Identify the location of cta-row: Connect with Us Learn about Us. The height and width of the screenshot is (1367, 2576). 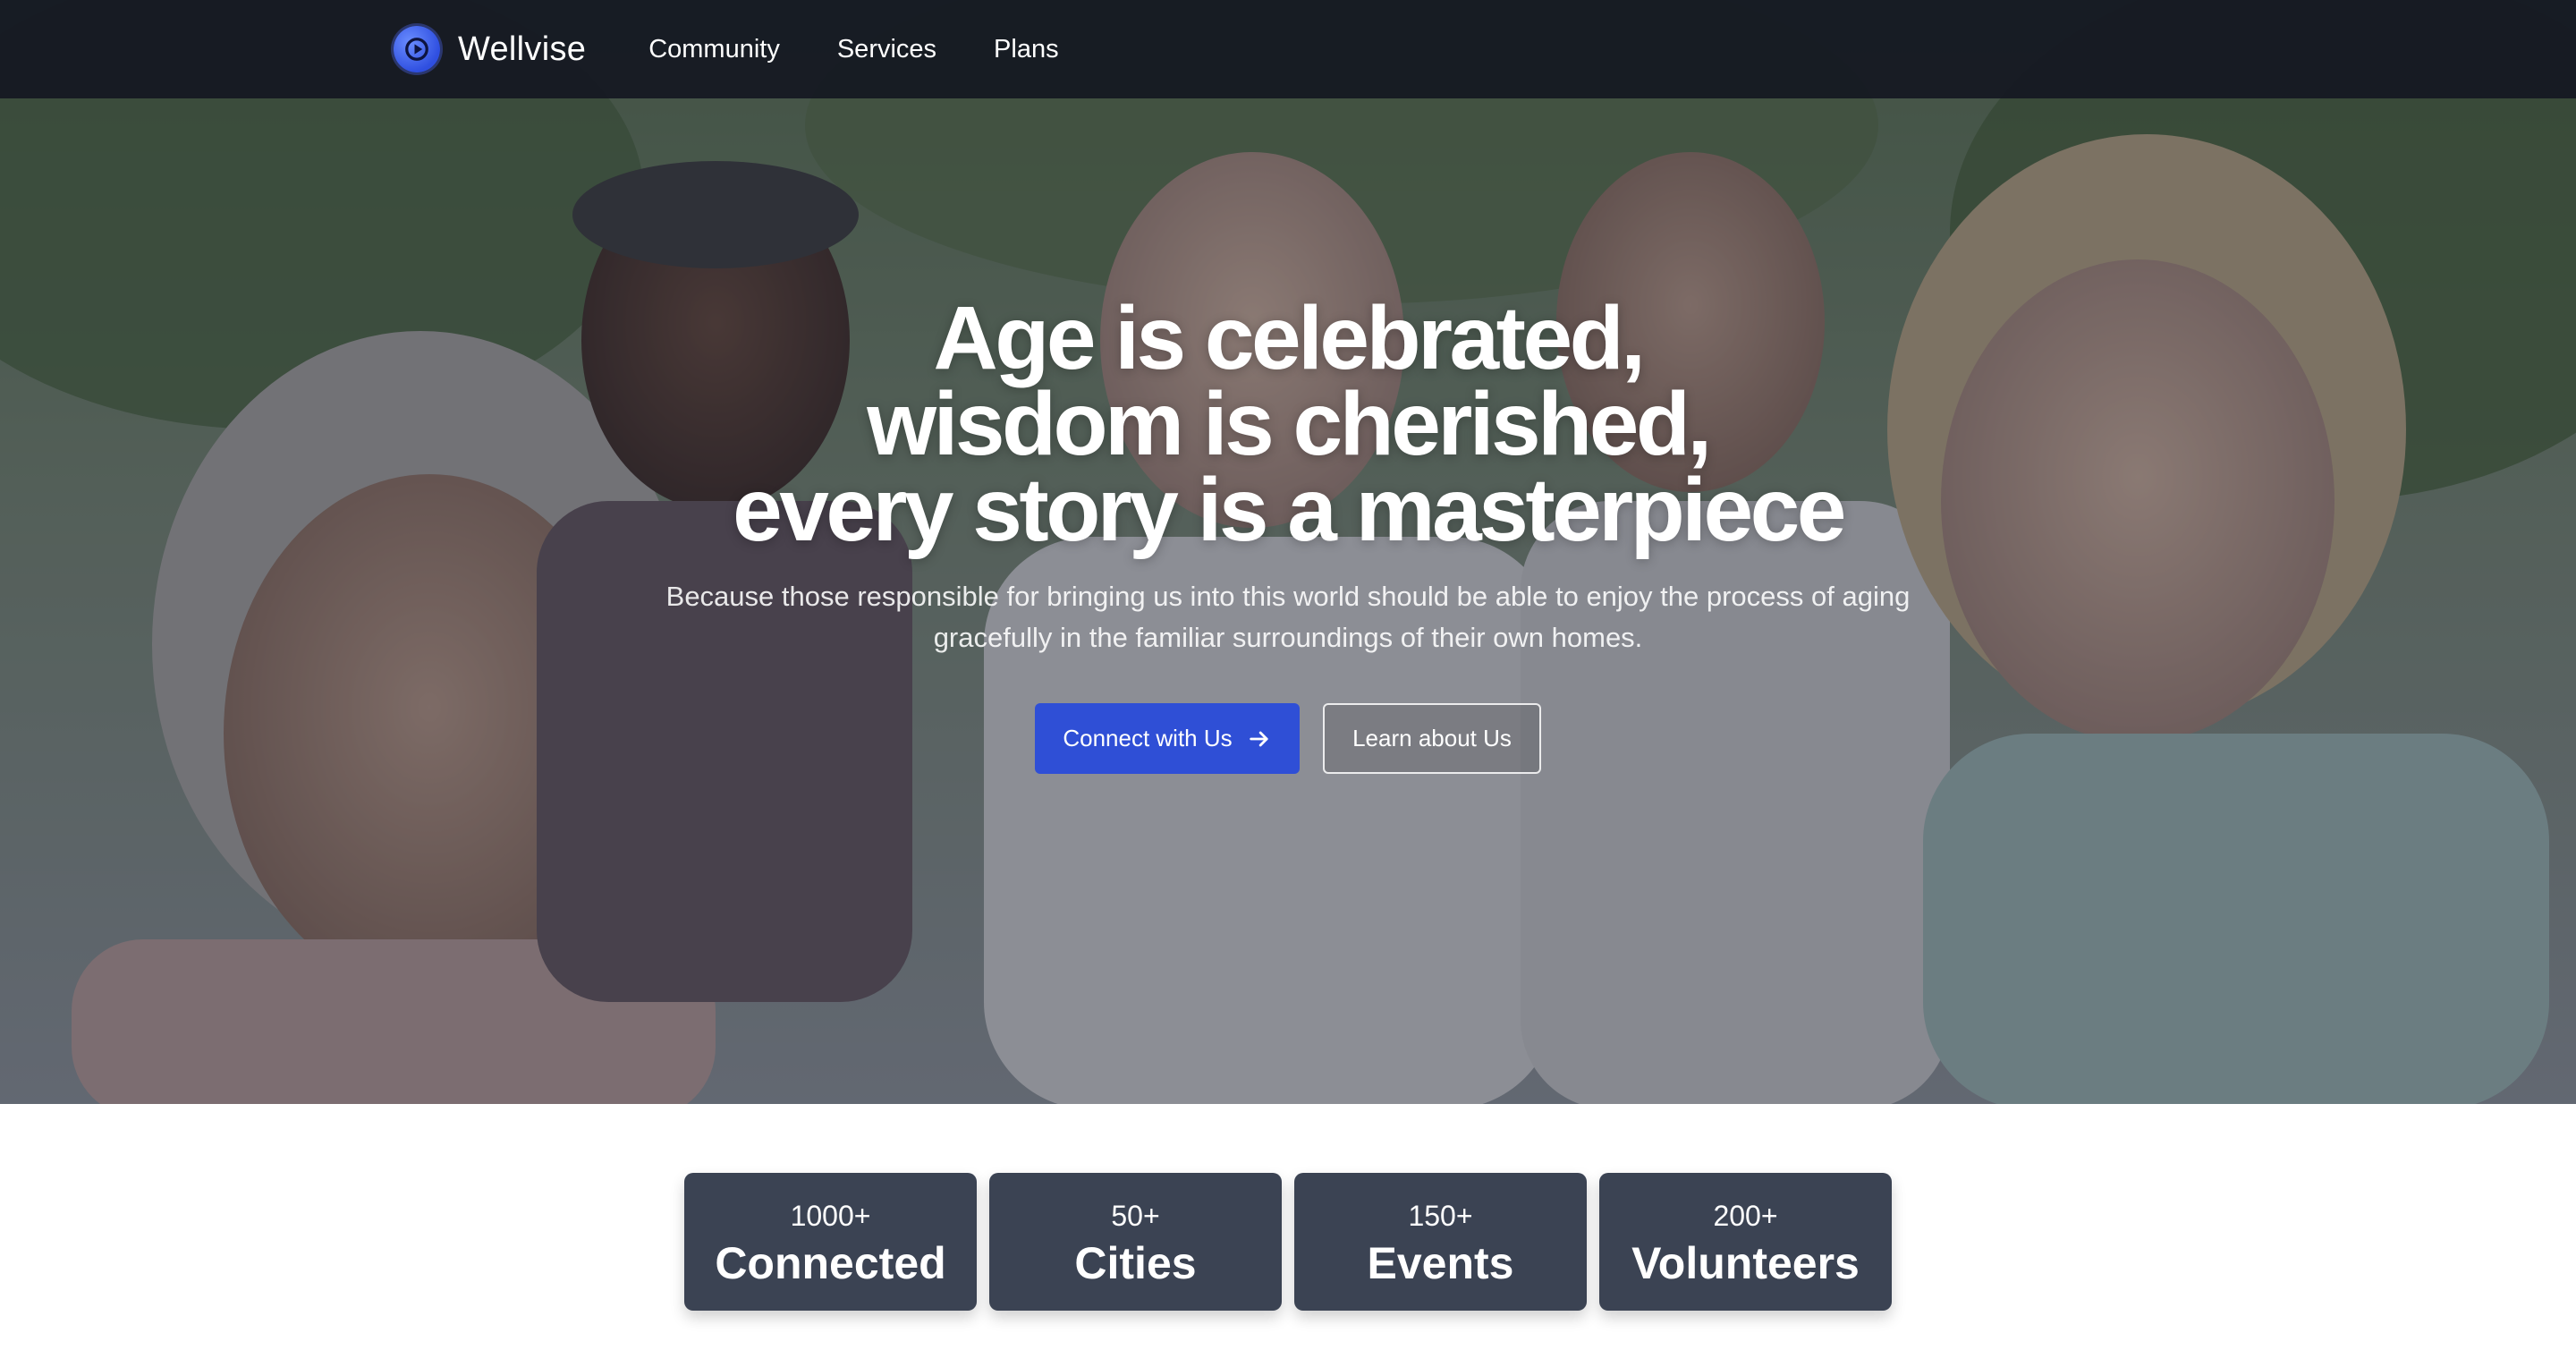
(1288, 738).